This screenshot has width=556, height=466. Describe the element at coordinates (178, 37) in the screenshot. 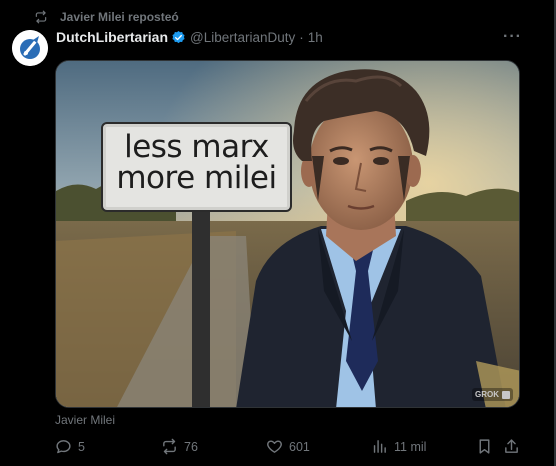

I see `verified-badge-icon` at that location.